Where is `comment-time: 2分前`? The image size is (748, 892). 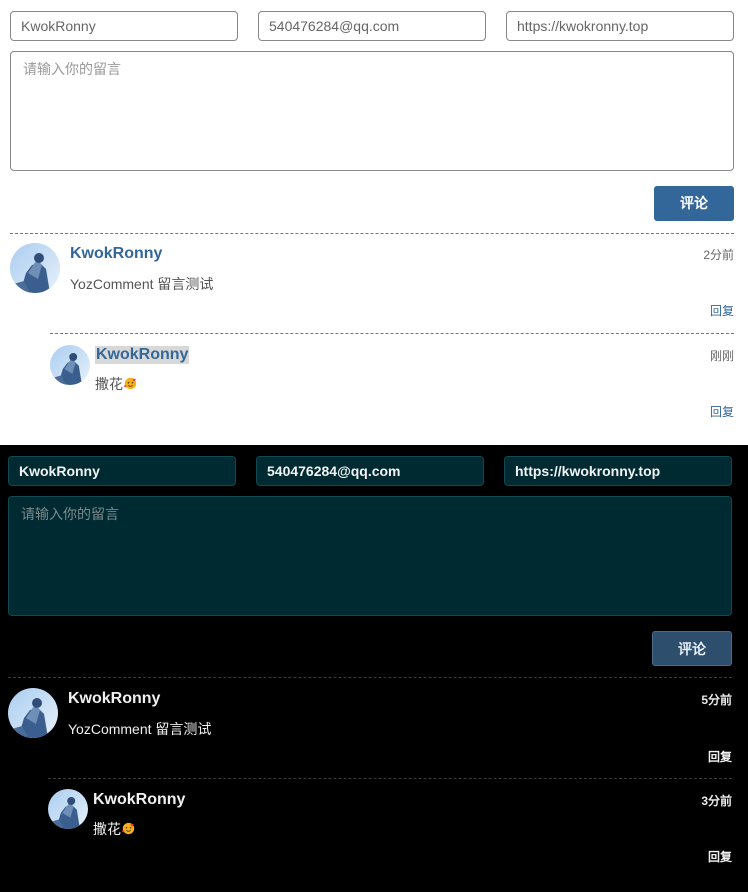 comment-time: 2分前 is located at coordinates (718, 255).